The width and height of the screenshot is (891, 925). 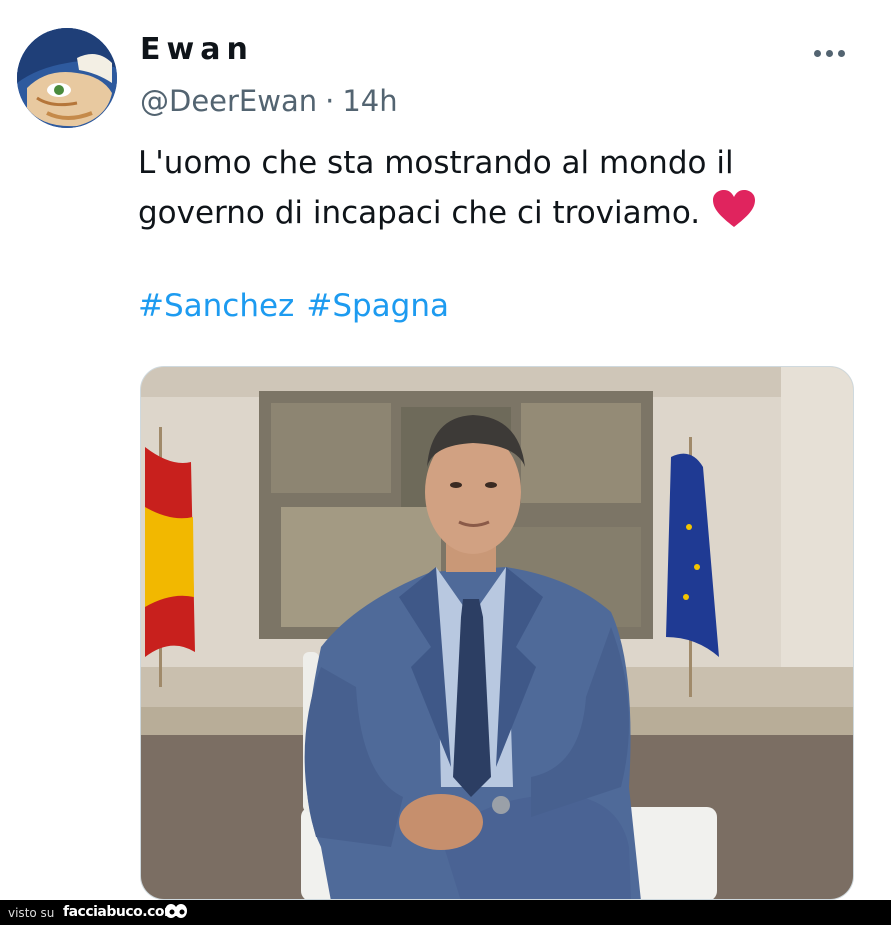 What do you see at coordinates (228, 101) in the screenshot?
I see `author-handle: @DeerEwan` at bounding box center [228, 101].